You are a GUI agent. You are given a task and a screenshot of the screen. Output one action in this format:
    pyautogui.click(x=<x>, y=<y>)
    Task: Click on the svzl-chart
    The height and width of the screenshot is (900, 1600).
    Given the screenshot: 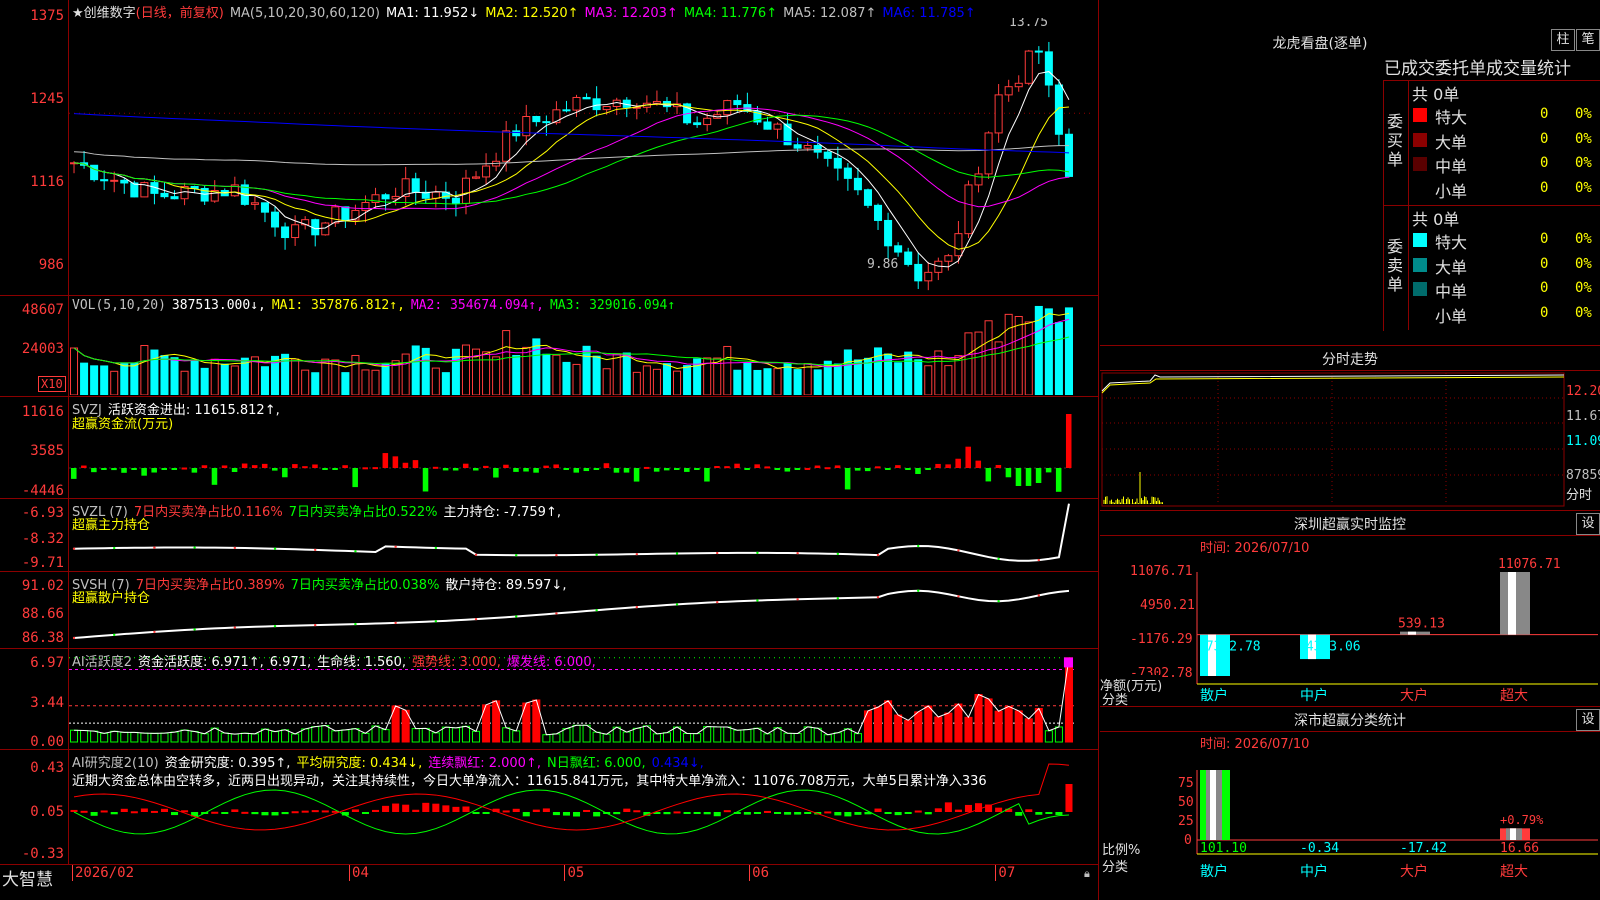 What is the action you would take?
    pyautogui.click(x=583, y=534)
    